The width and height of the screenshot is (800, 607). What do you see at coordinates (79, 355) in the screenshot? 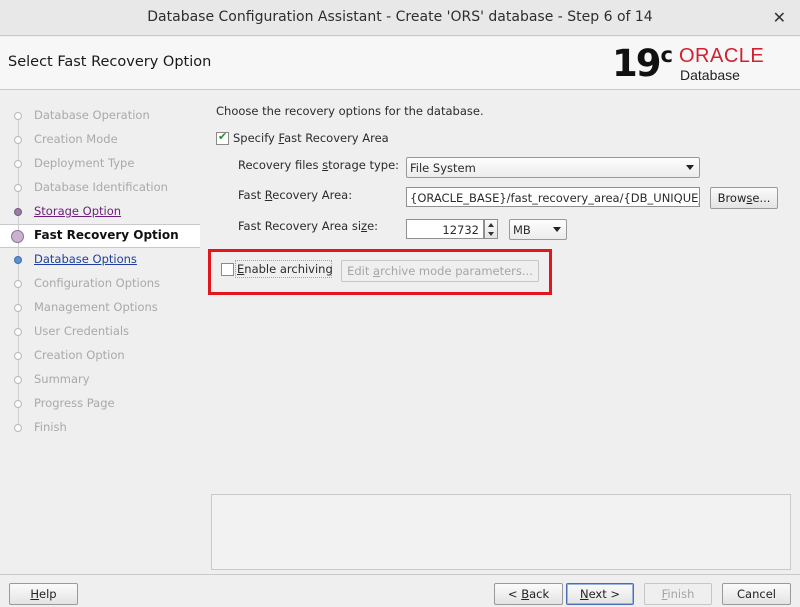
I see `step-label: Creation Option` at bounding box center [79, 355].